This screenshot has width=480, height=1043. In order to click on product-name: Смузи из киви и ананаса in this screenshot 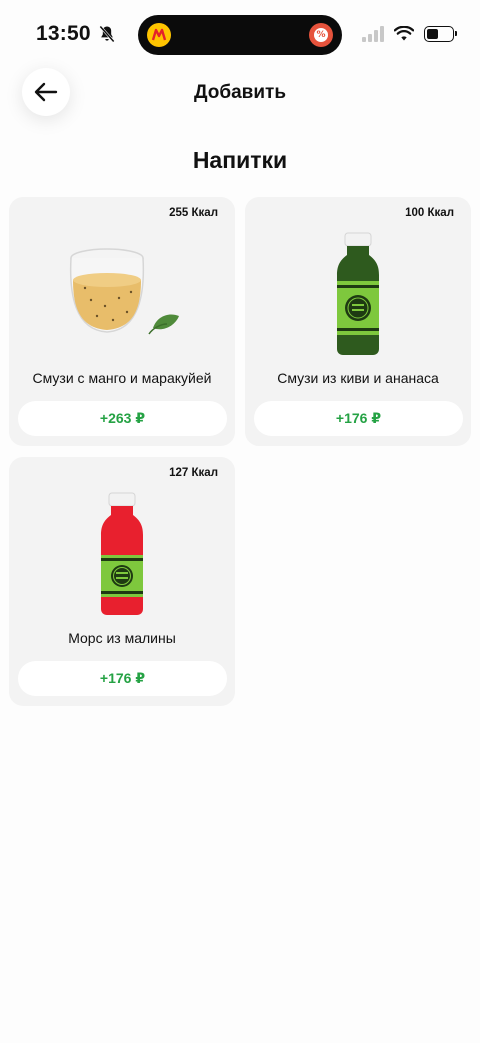, I will do `click(358, 378)`.